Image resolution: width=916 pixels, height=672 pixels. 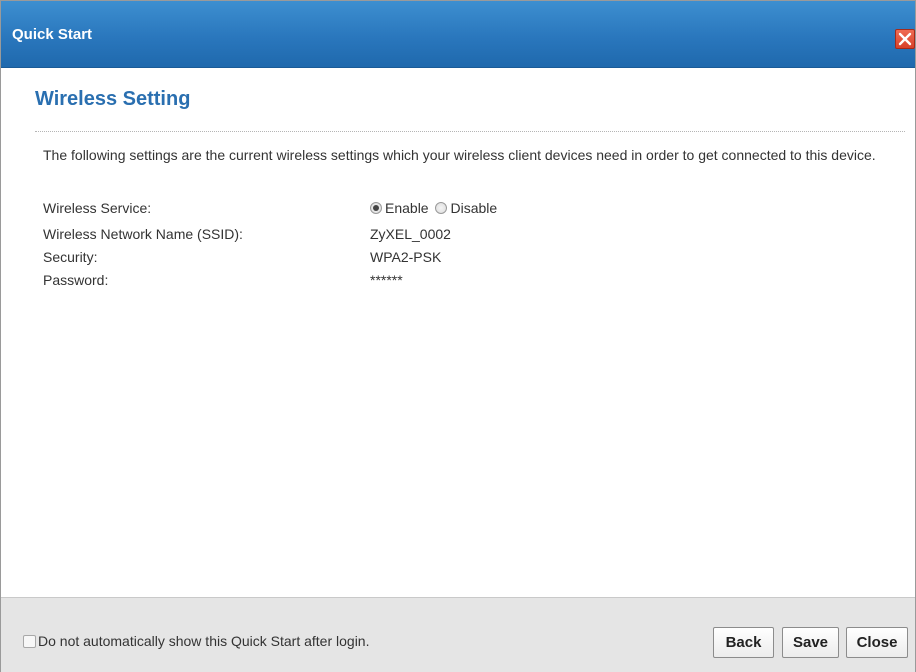 I want to click on security-label: Security:, so click(x=70, y=257).